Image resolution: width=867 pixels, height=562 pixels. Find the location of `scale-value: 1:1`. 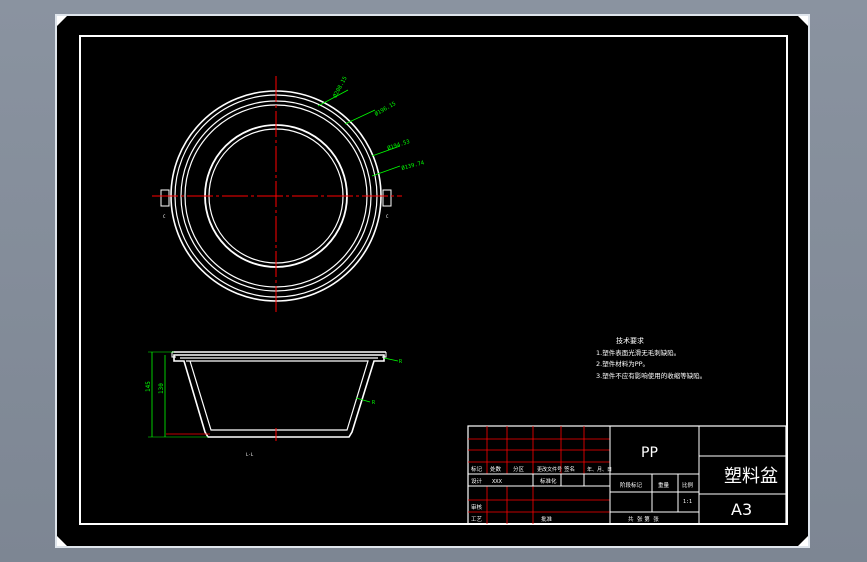

scale-value: 1:1 is located at coordinates (687, 502).